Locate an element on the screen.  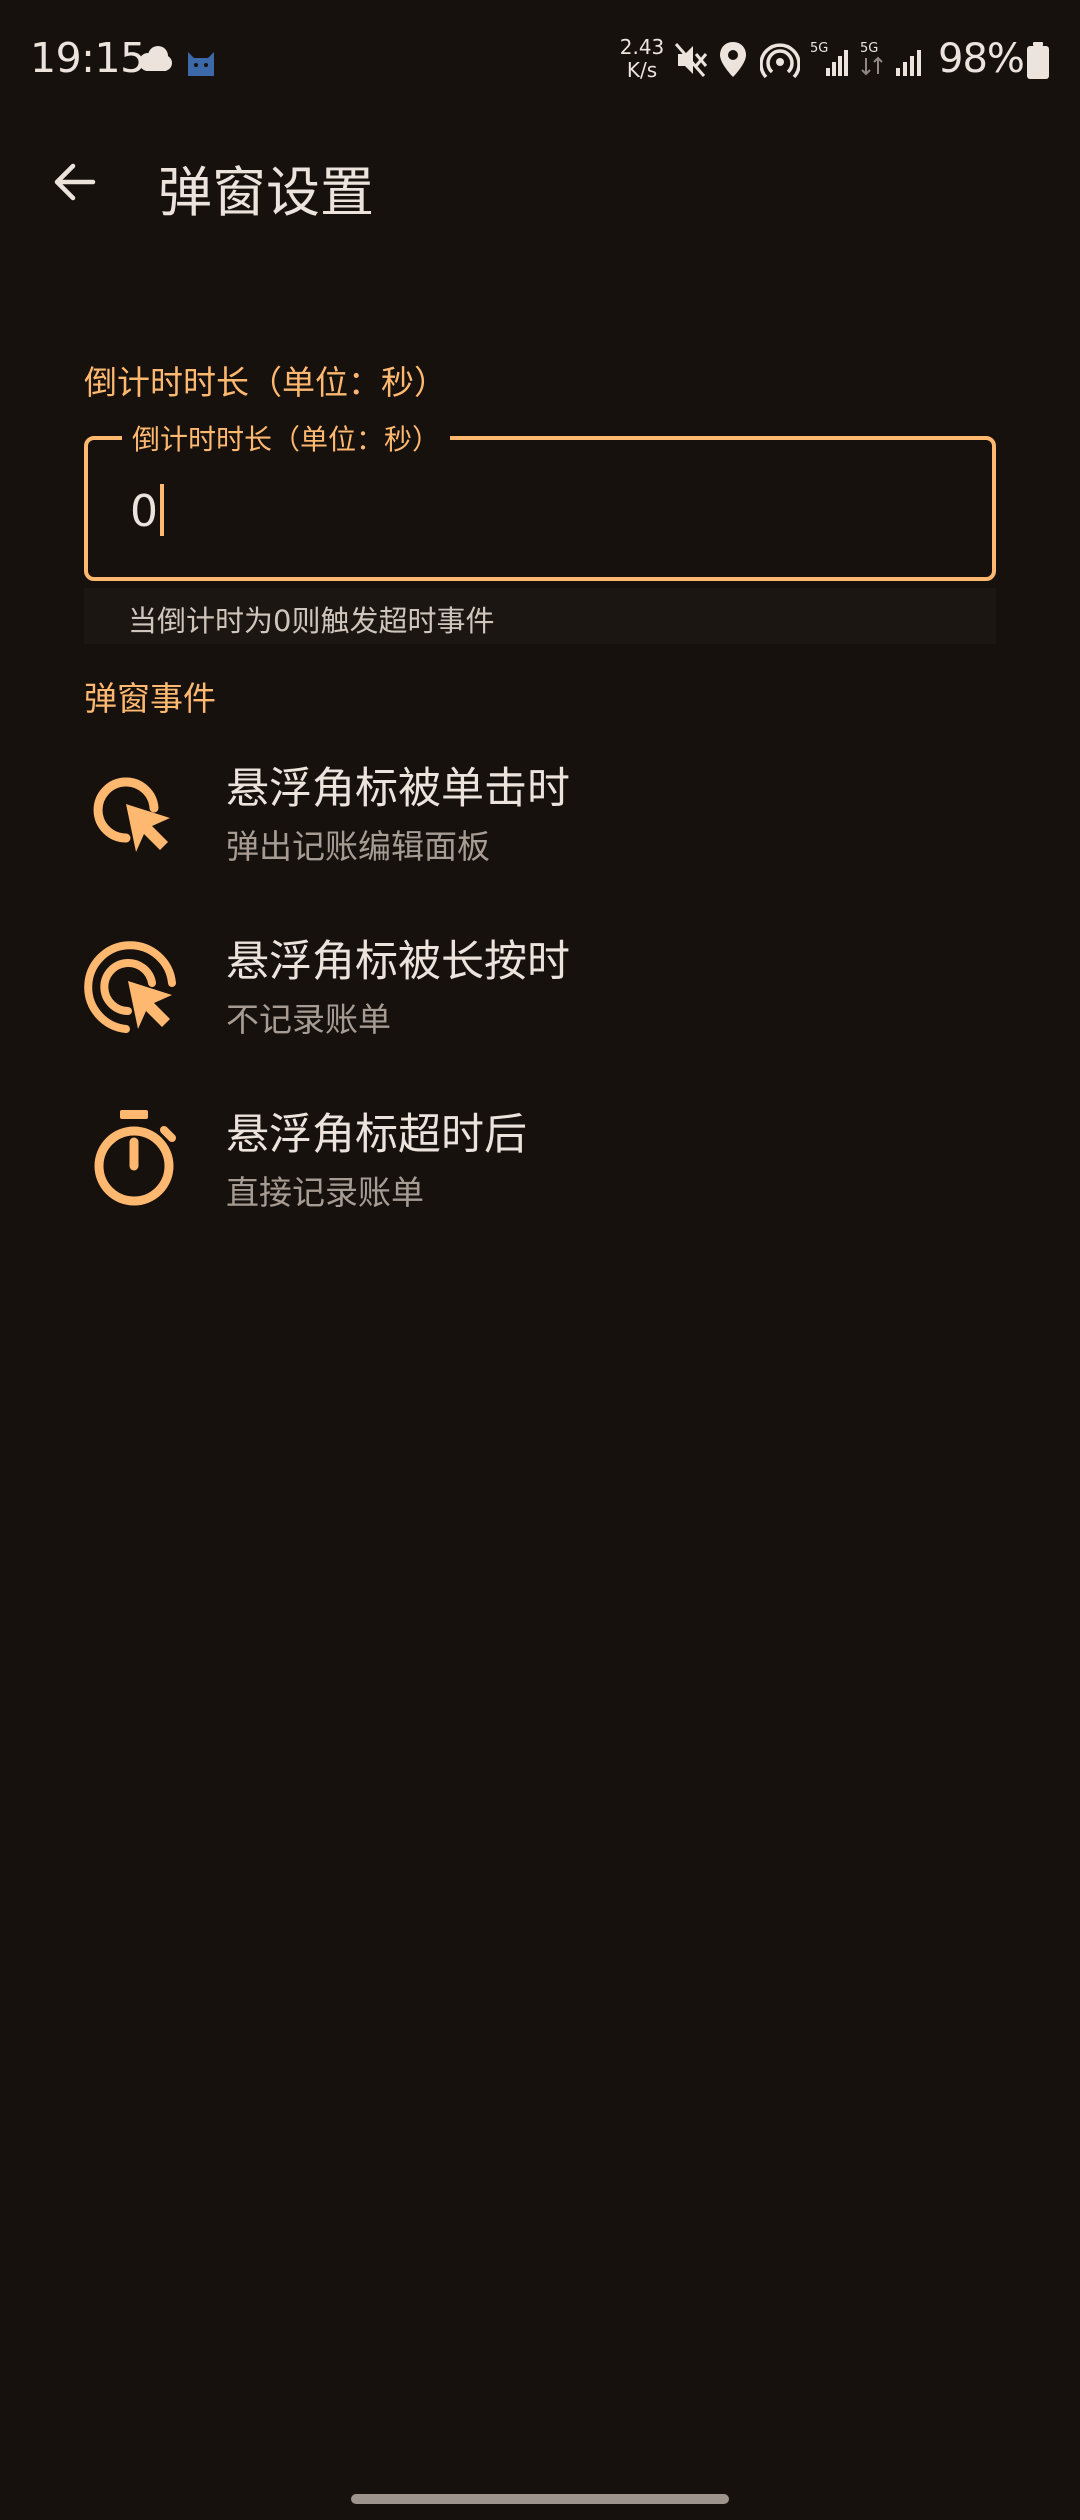
countdown-helper-row: 当倒计时为0则触发超时事件 is located at coordinates (540, 616).